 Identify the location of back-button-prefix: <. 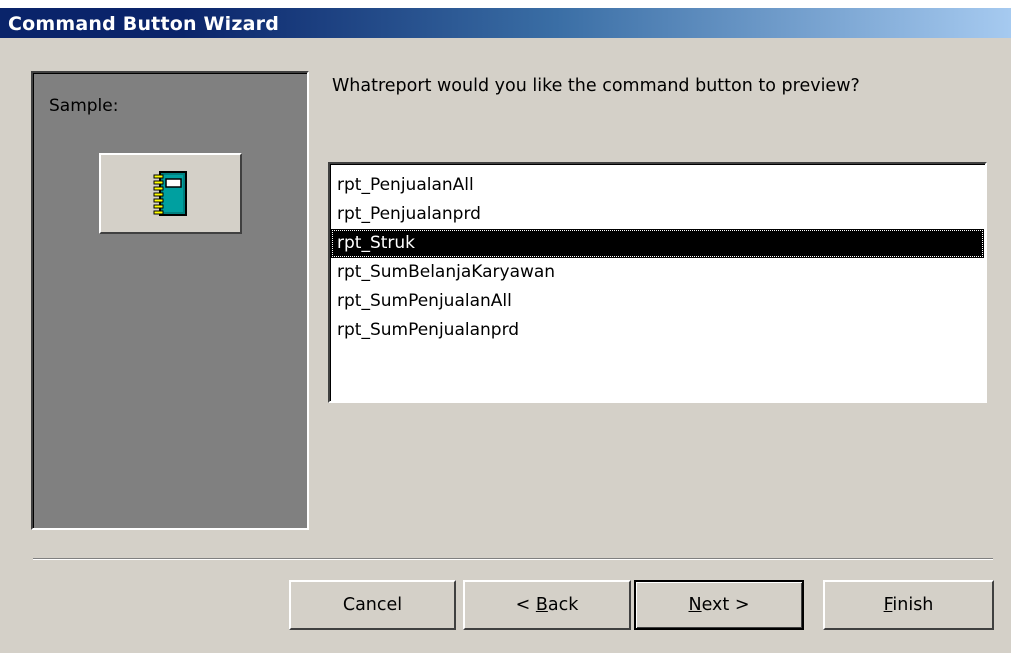
(525, 605).